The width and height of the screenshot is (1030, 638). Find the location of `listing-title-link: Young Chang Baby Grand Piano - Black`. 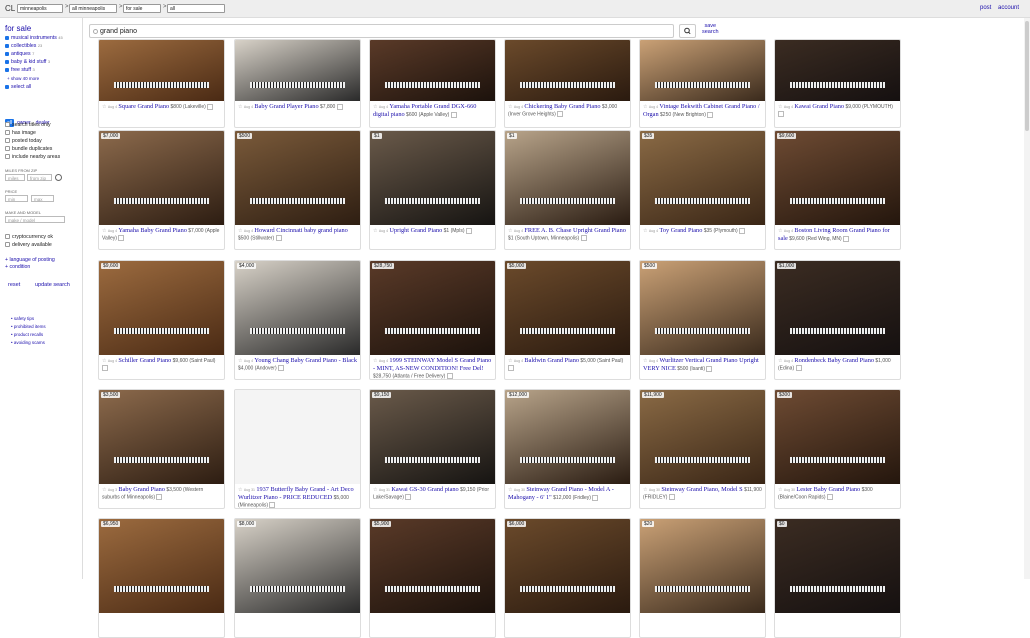

listing-title-link: Young Chang Baby Grand Piano - Black is located at coordinates (305, 360).